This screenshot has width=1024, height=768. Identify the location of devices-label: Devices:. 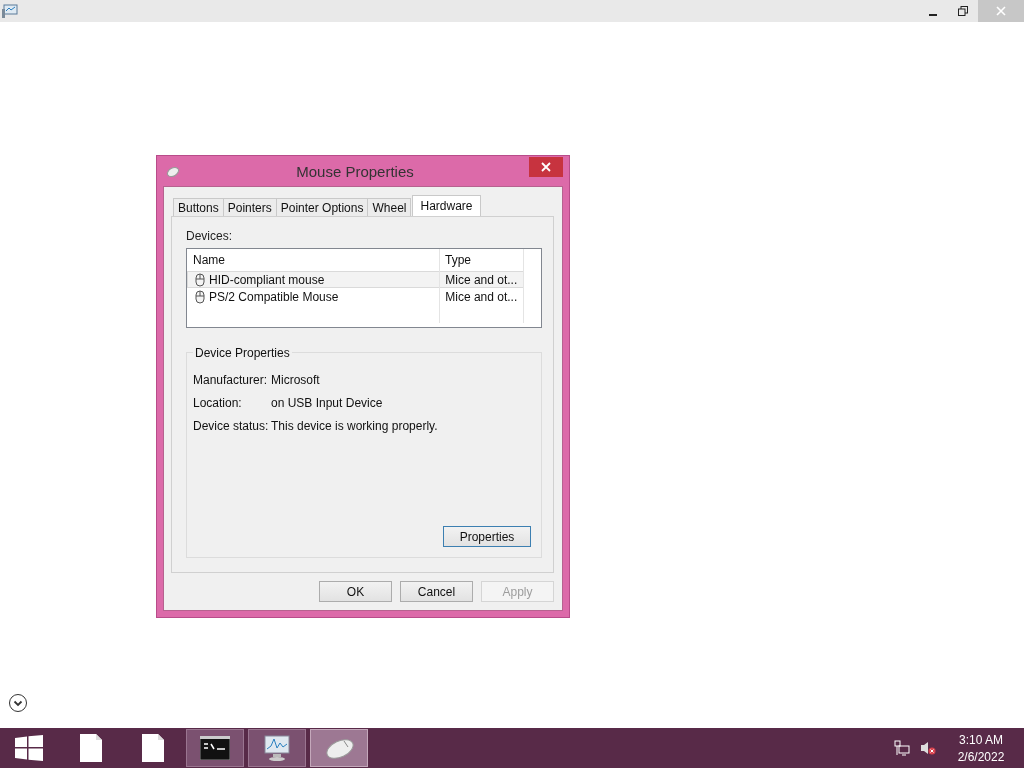
(209, 236).